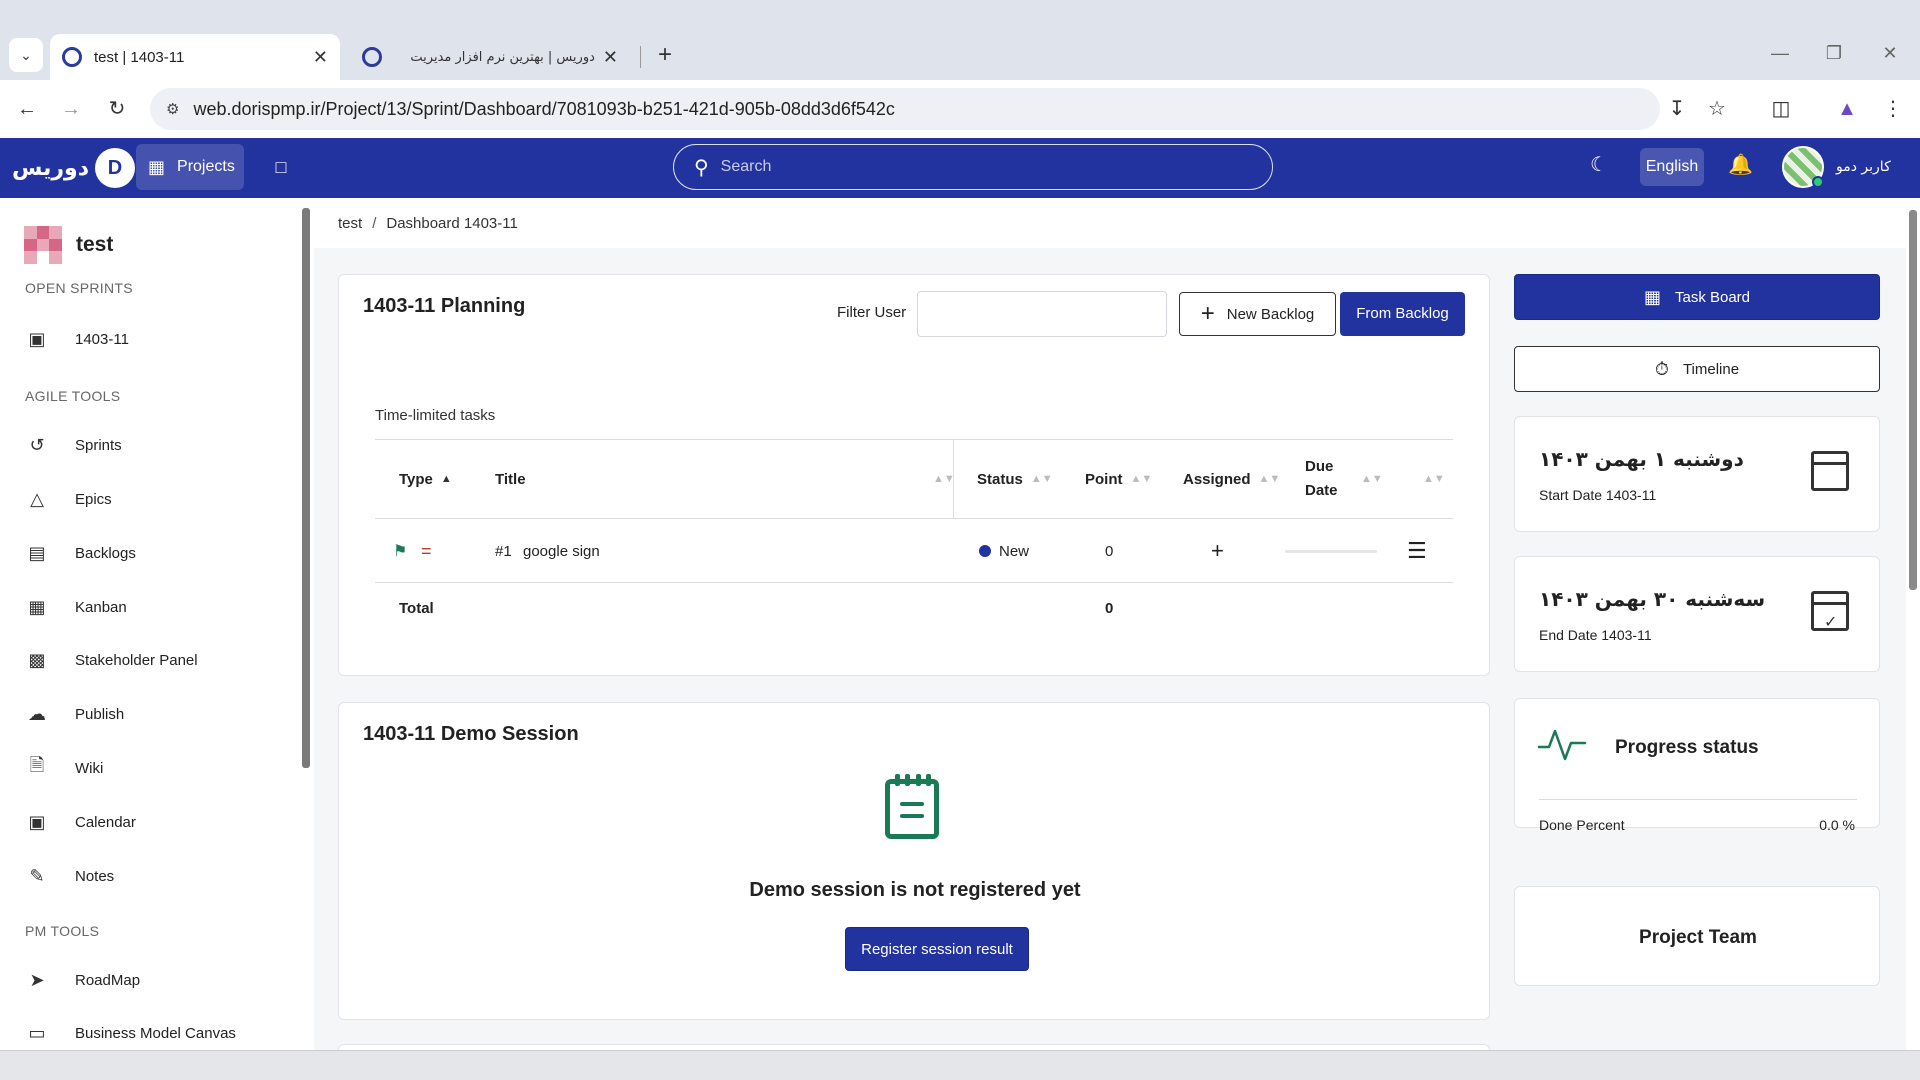 Image resolution: width=1920 pixels, height=1080 pixels. What do you see at coordinates (37, 338) in the screenshot?
I see `calendar-icon: ▣` at bounding box center [37, 338].